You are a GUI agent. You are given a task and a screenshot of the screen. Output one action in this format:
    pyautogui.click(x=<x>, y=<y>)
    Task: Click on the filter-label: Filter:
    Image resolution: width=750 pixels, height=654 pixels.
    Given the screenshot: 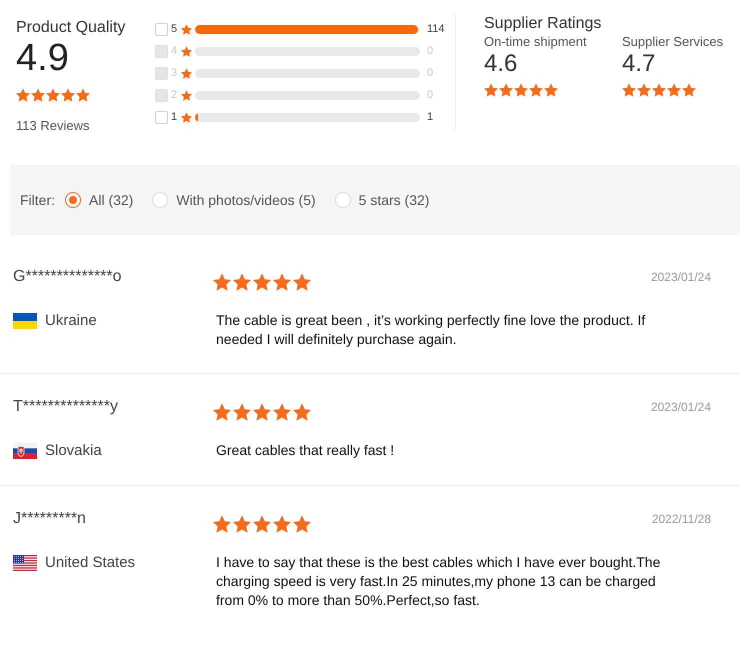 What is the action you would take?
    pyautogui.click(x=37, y=200)
    